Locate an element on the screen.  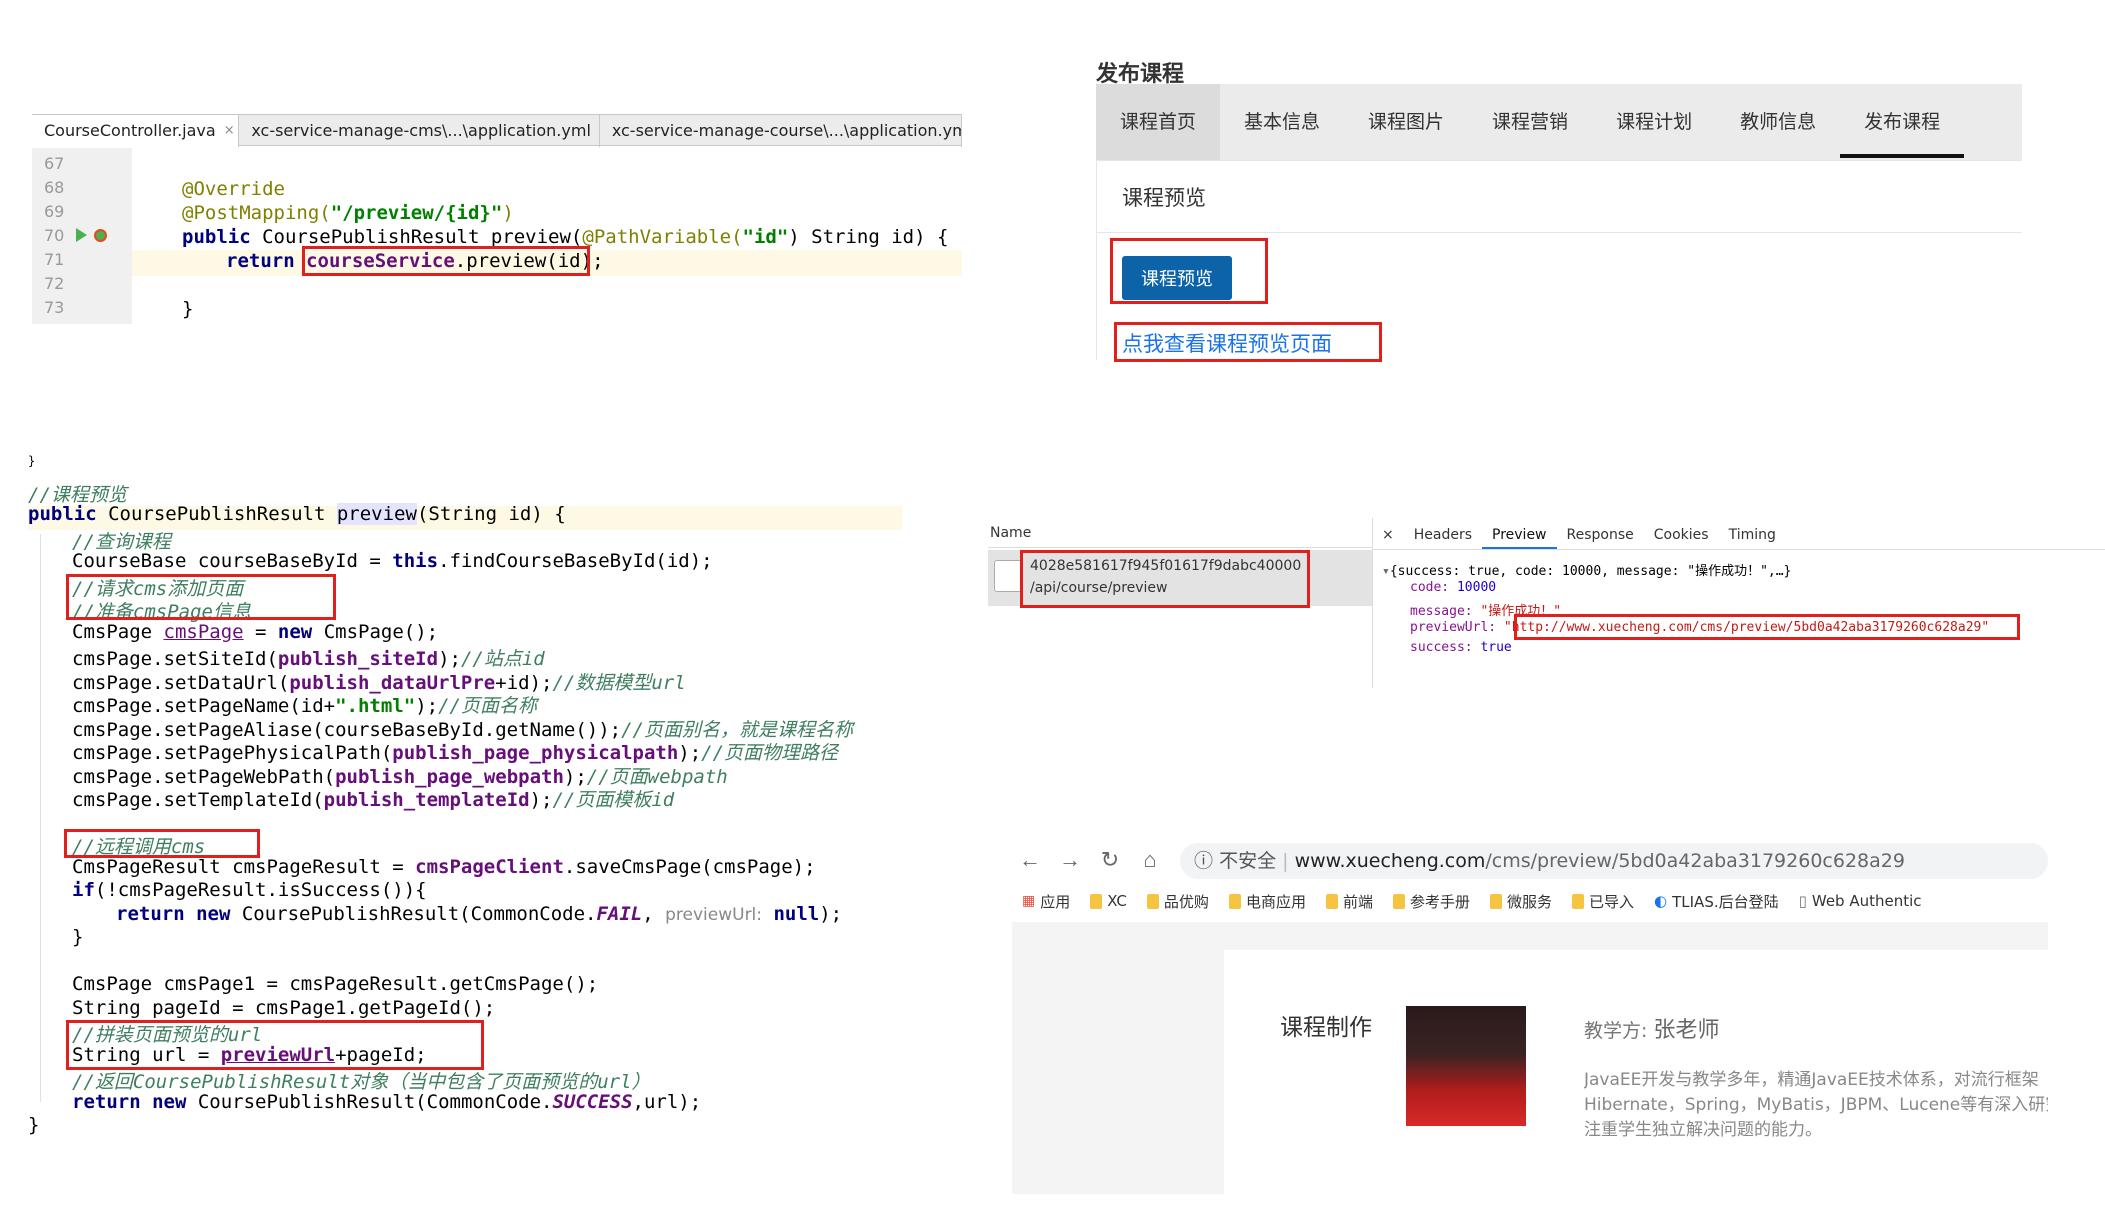
network-name-header: Name is located at coordinates (1180, 533).